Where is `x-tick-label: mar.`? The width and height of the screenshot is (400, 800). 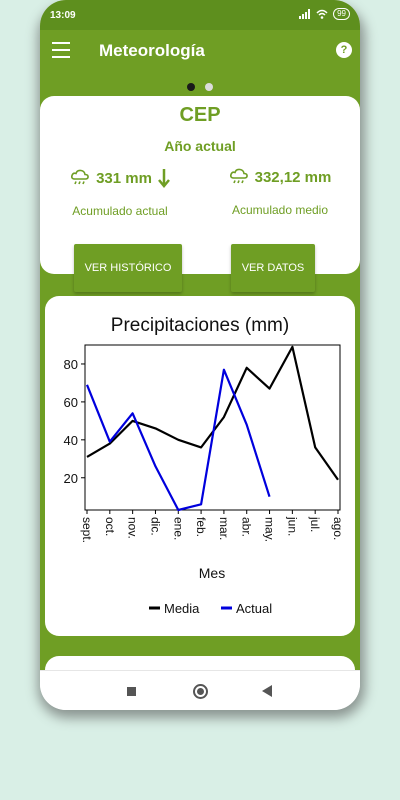
x-tick-label: mar. is located at coordinates (224, 528).